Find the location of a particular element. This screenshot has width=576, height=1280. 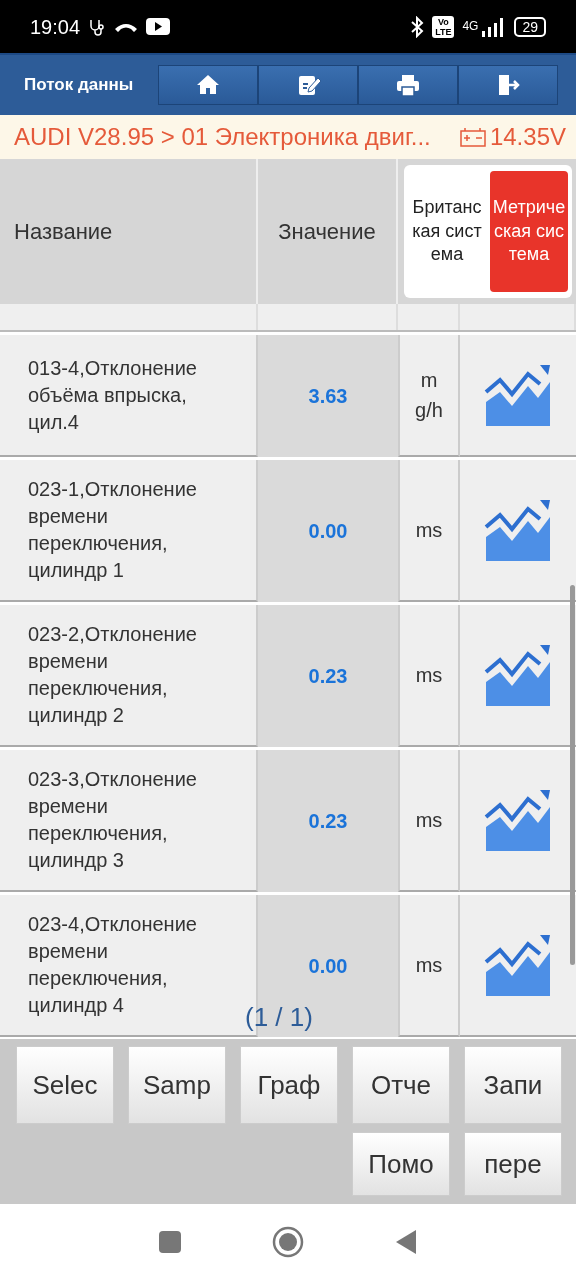

home-button is located at coordinates (208, 85).